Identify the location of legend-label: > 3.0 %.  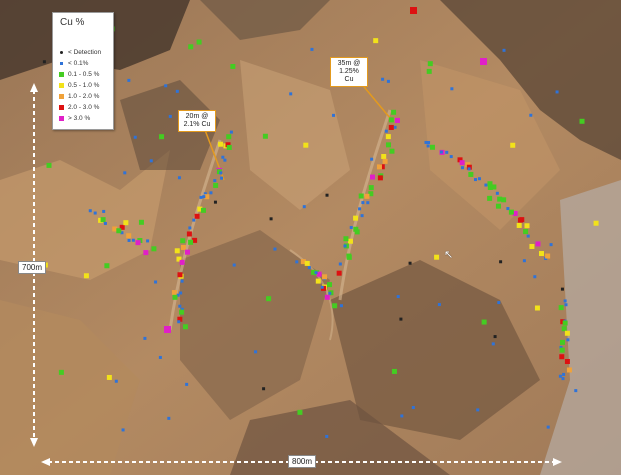
(79, 118).